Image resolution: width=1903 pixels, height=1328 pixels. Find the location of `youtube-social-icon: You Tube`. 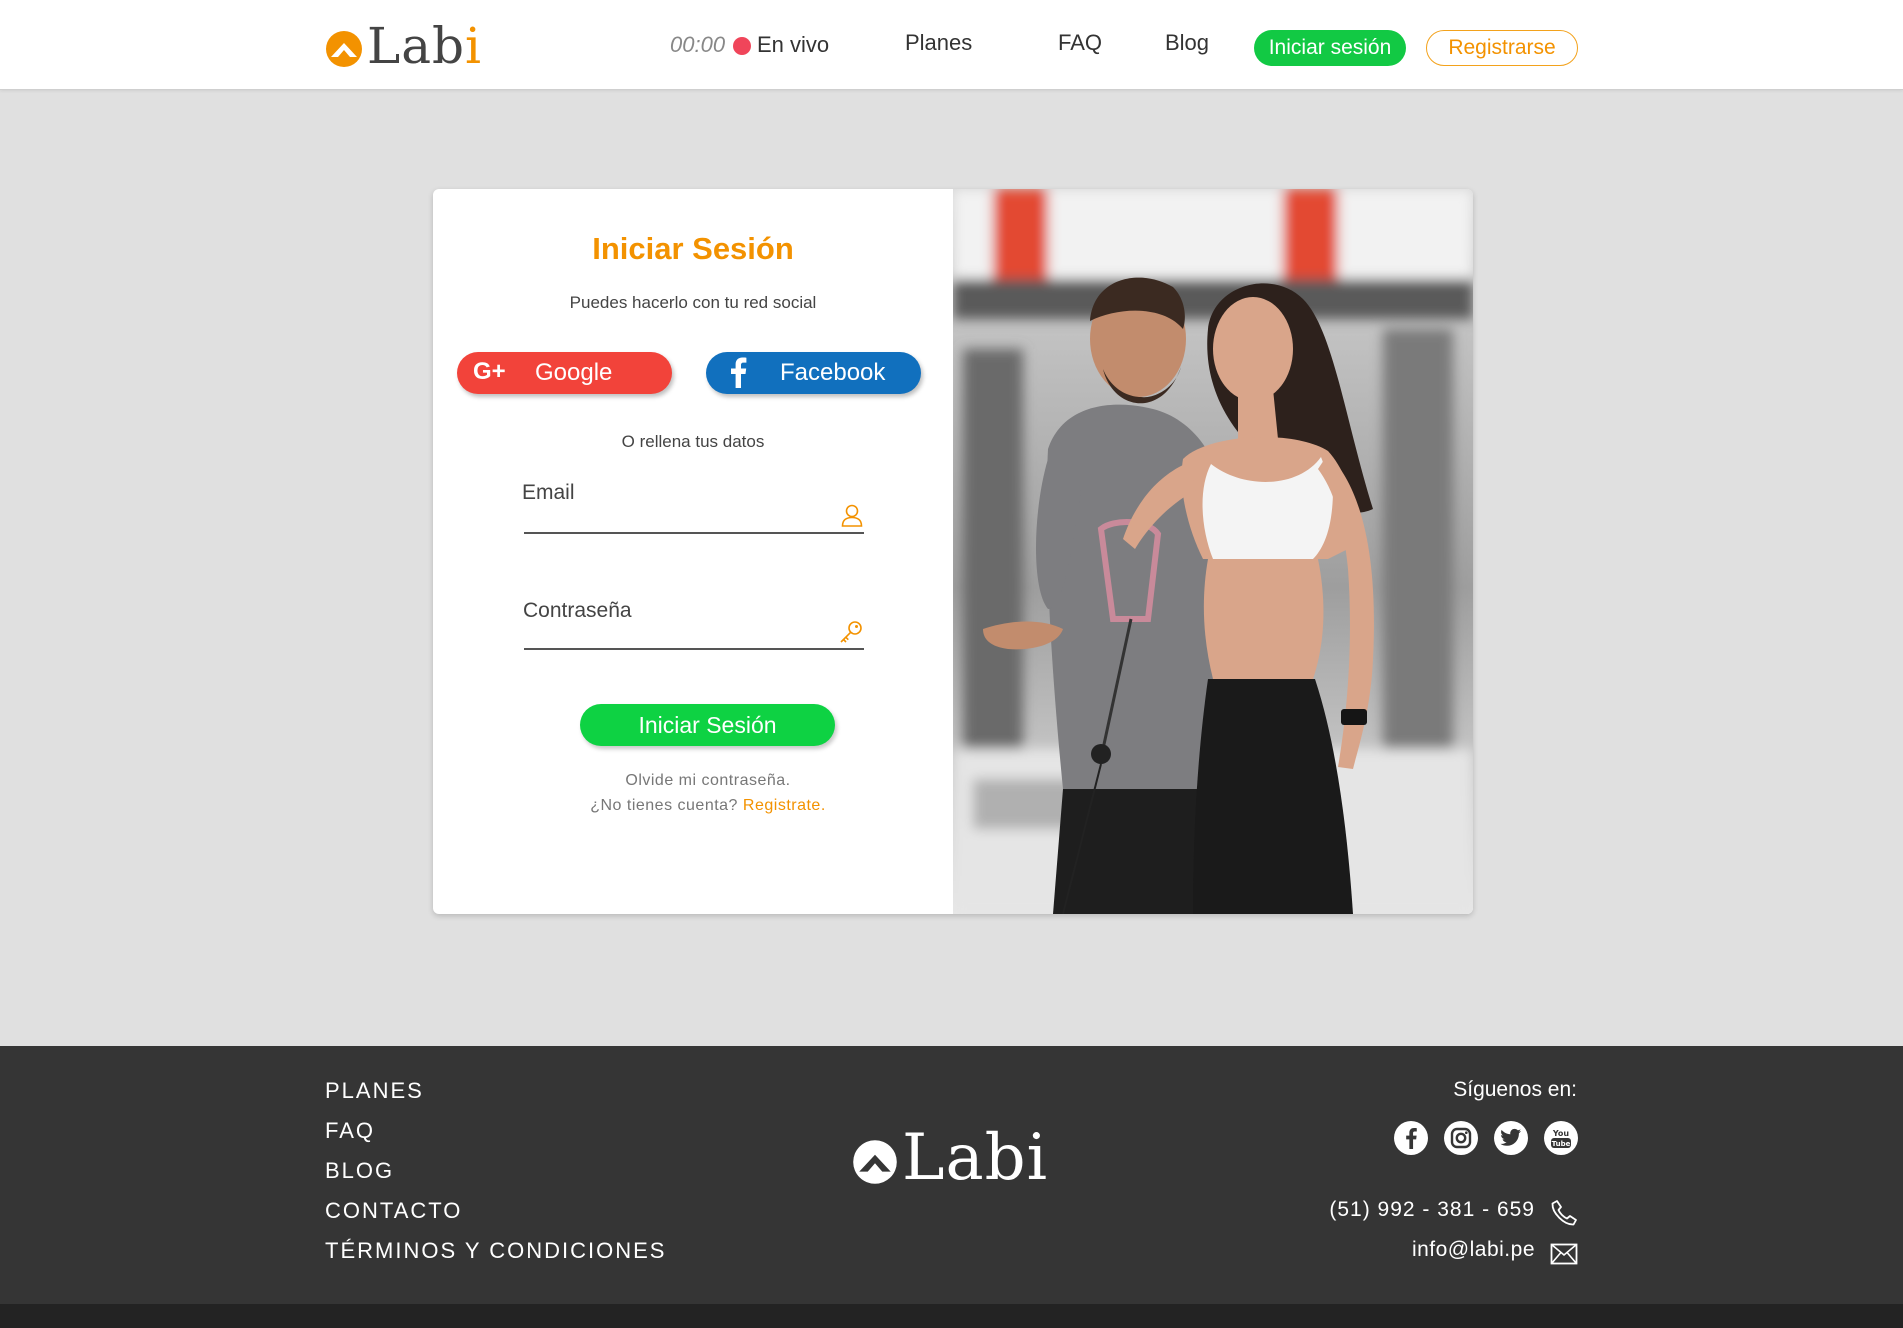

youtube-social-icon: You Tube is located at coordinates (1561, 1138).